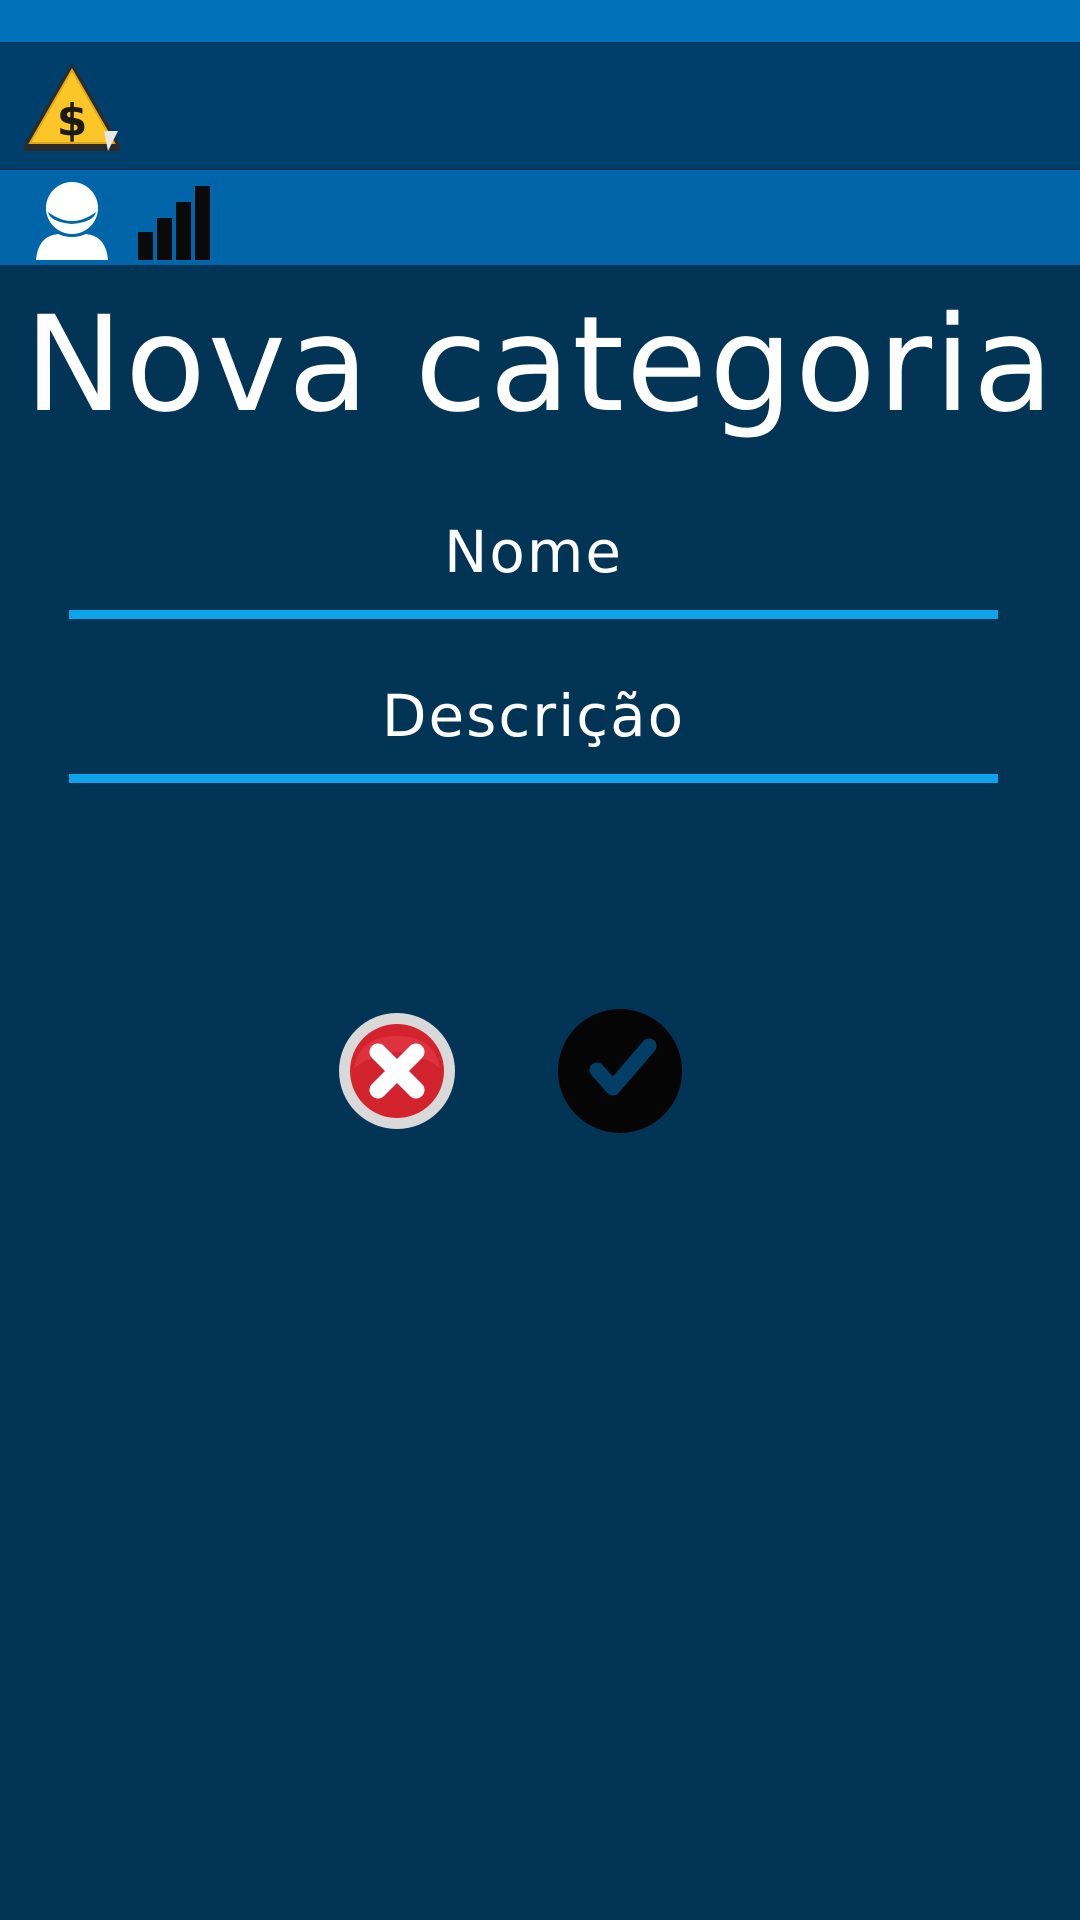 Image resolution: width=1080 pixels, height=1920 pixels. I want to click on user-icon, so click(72, 219).